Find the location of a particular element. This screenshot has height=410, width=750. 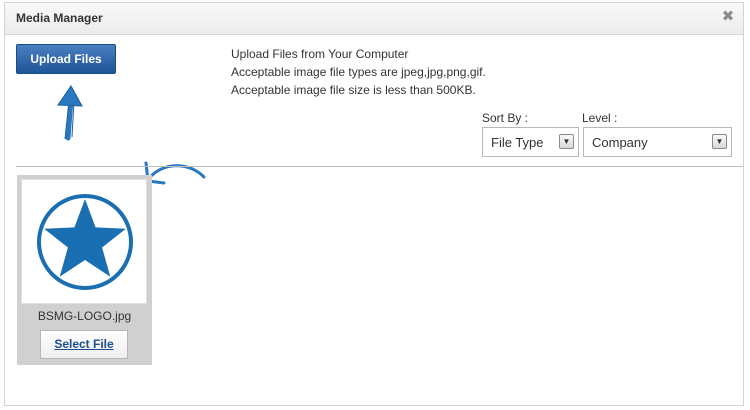

level-label: Level : is located at coordinates (600, 118).